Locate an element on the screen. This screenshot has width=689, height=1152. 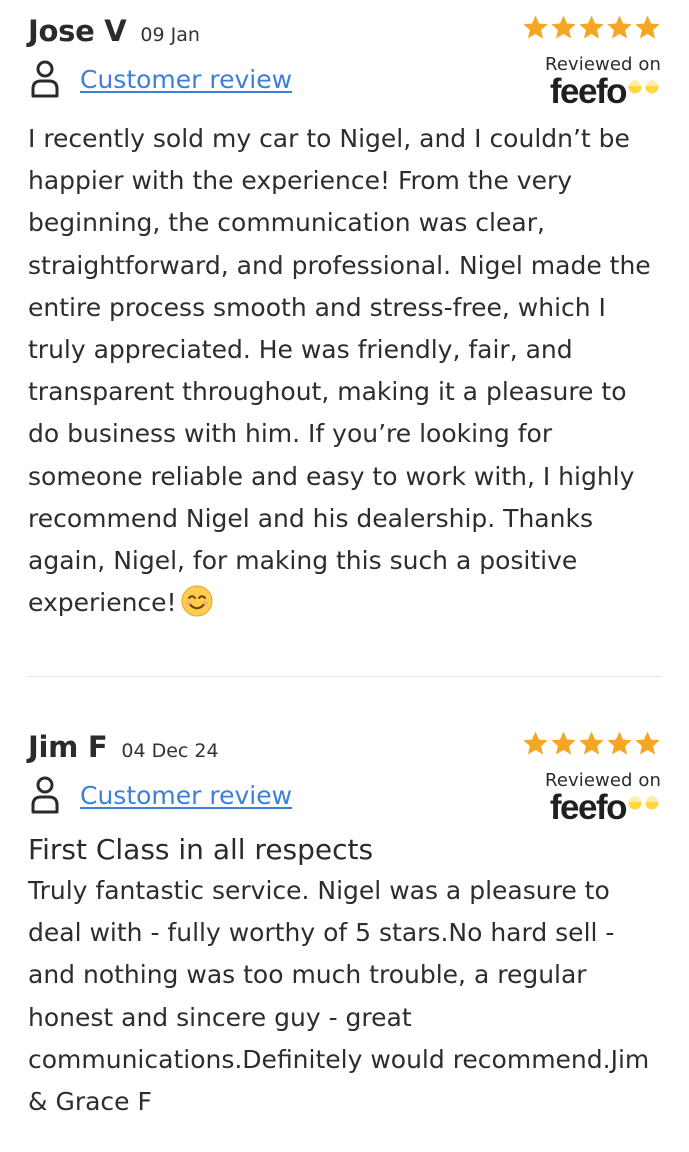
reviewer-name: Jim F is located at coordinates (68, 747).